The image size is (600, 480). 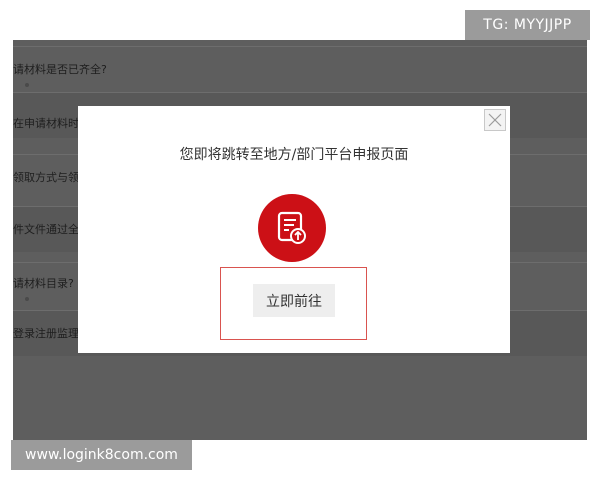 I want to click on watermark-tg: TG: MYYJJPP, so click(x=527, y=25).